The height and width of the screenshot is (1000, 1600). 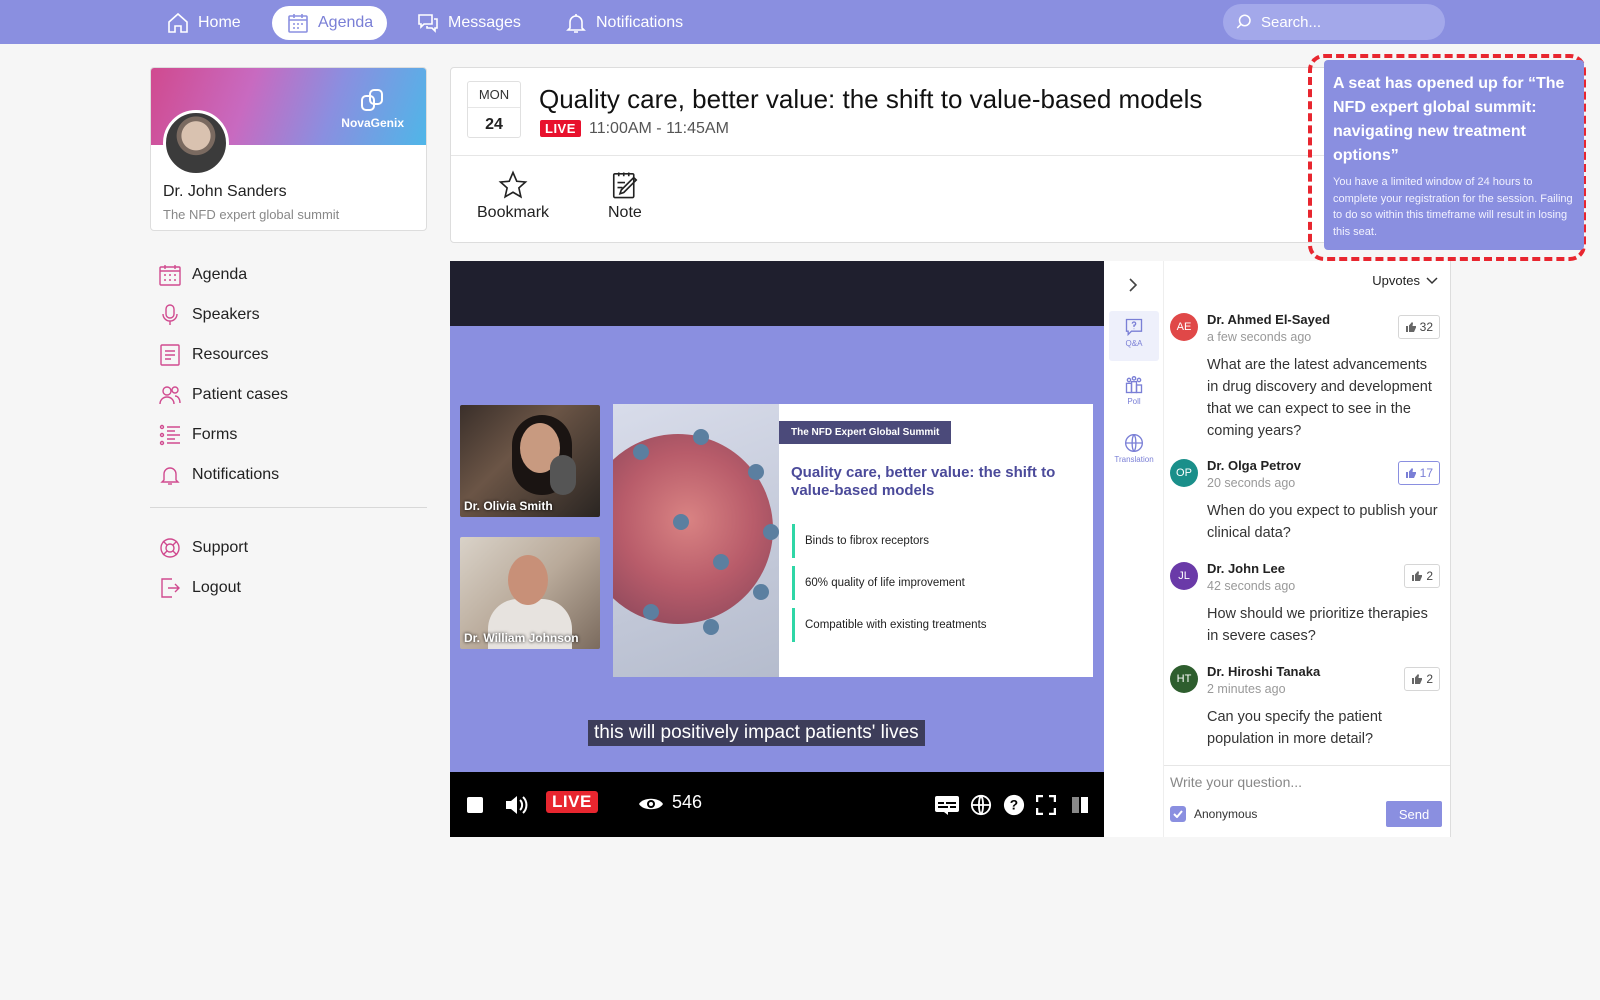 What do you see at coordinates (293, 435) in the screenshot?
I see `sidebar-item-forms: Forms` at bounding box center [293, 435].